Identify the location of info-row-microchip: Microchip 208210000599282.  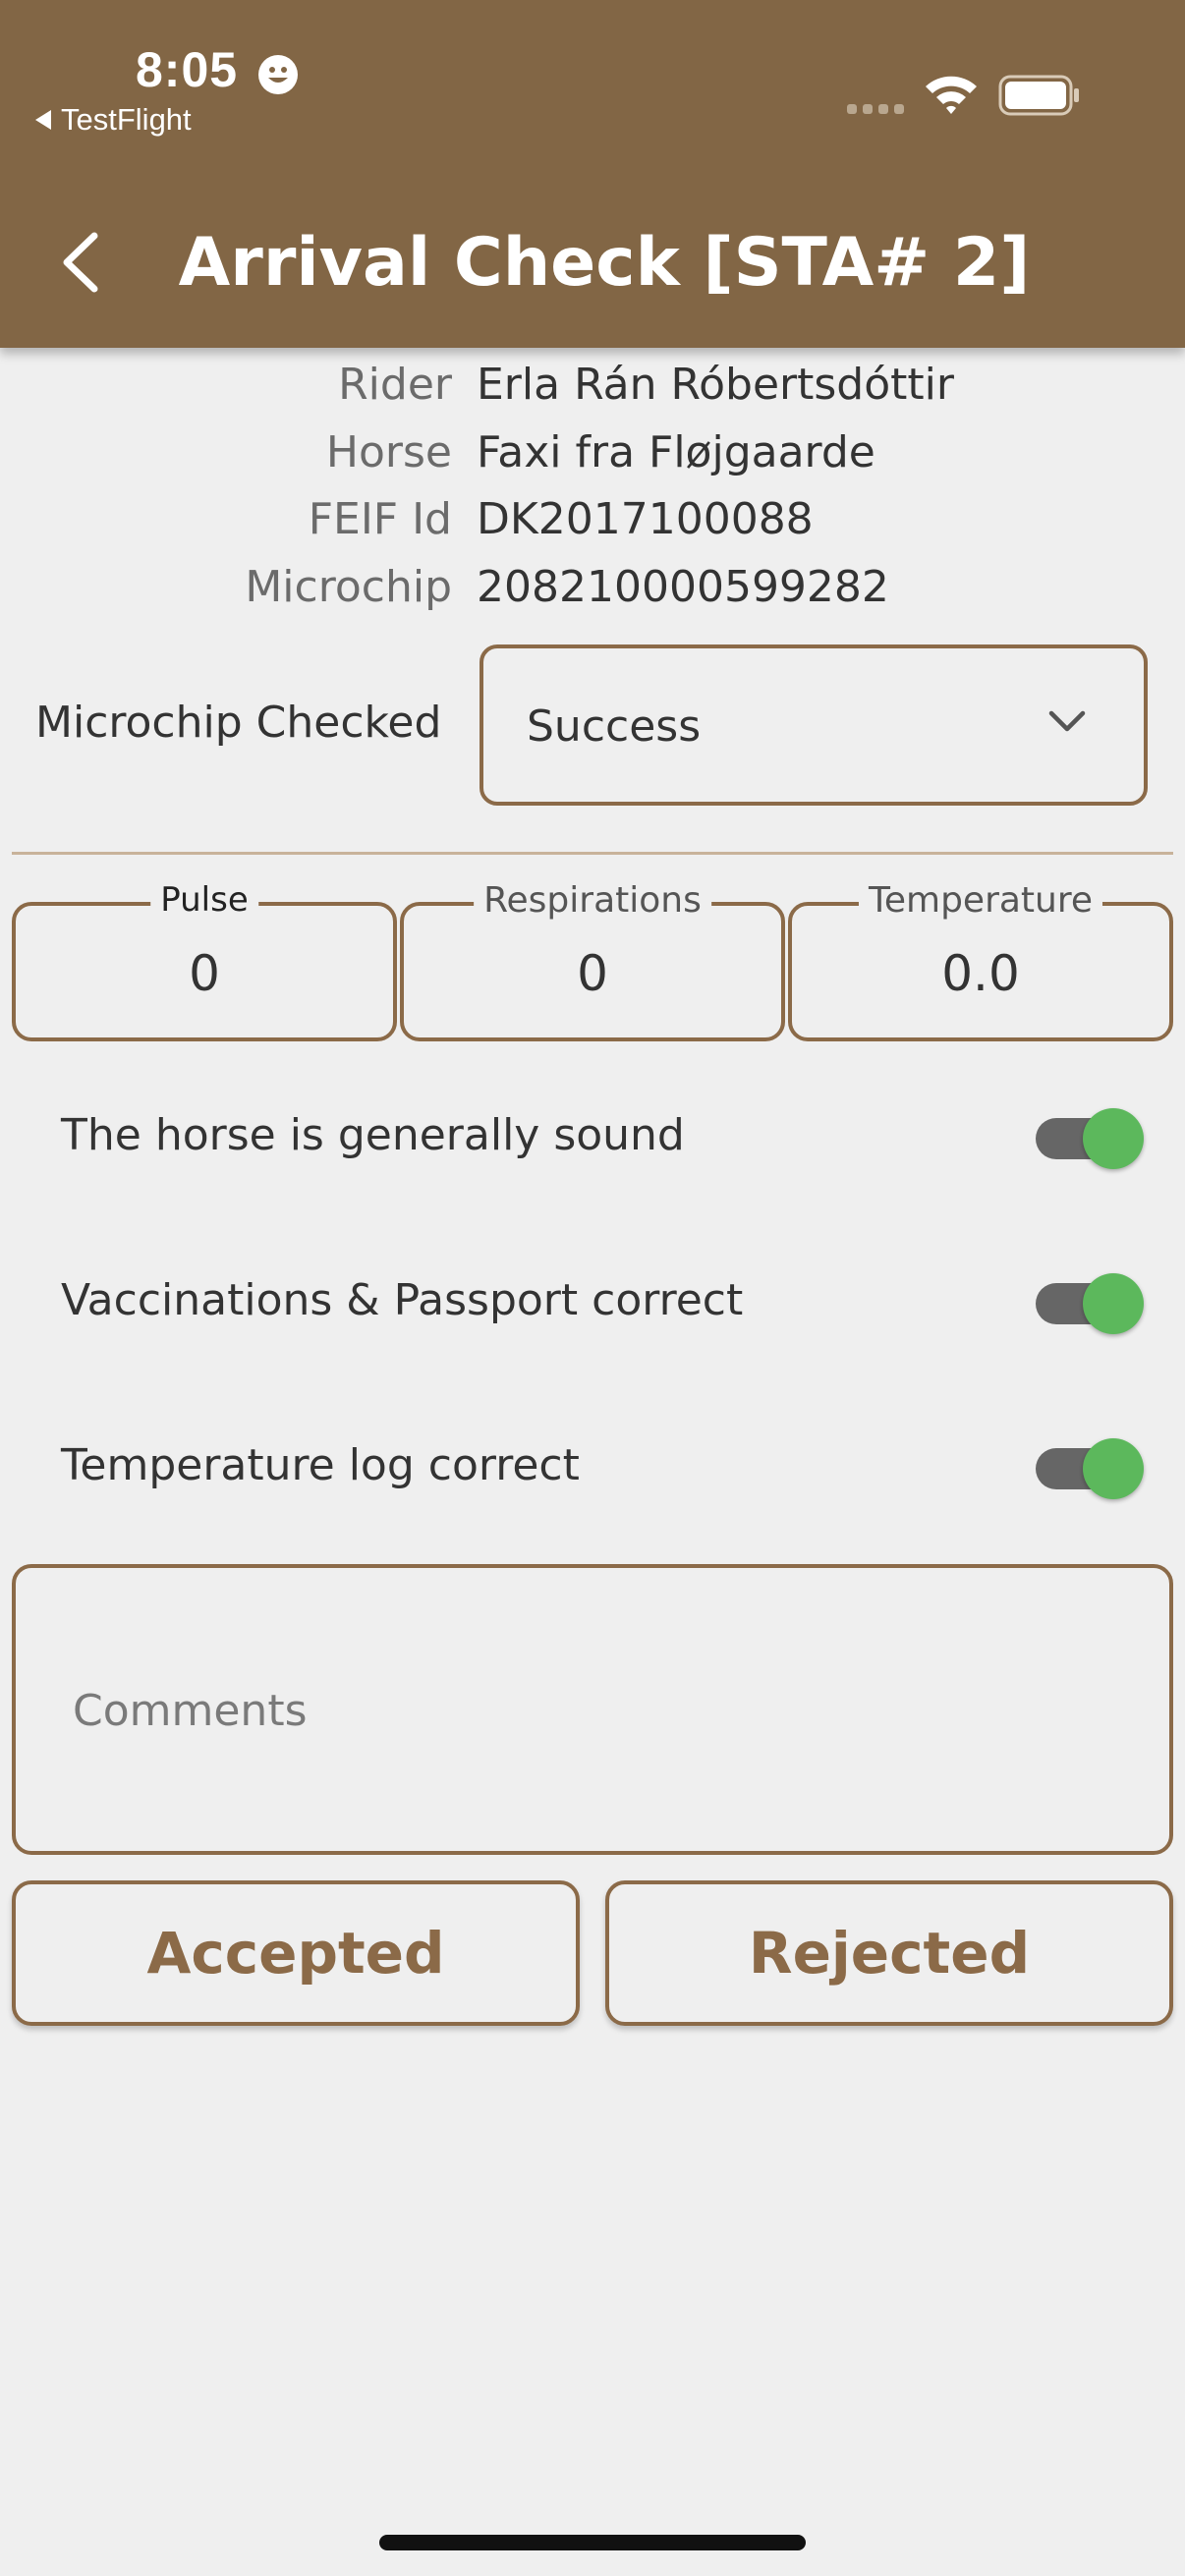
(592, 595).